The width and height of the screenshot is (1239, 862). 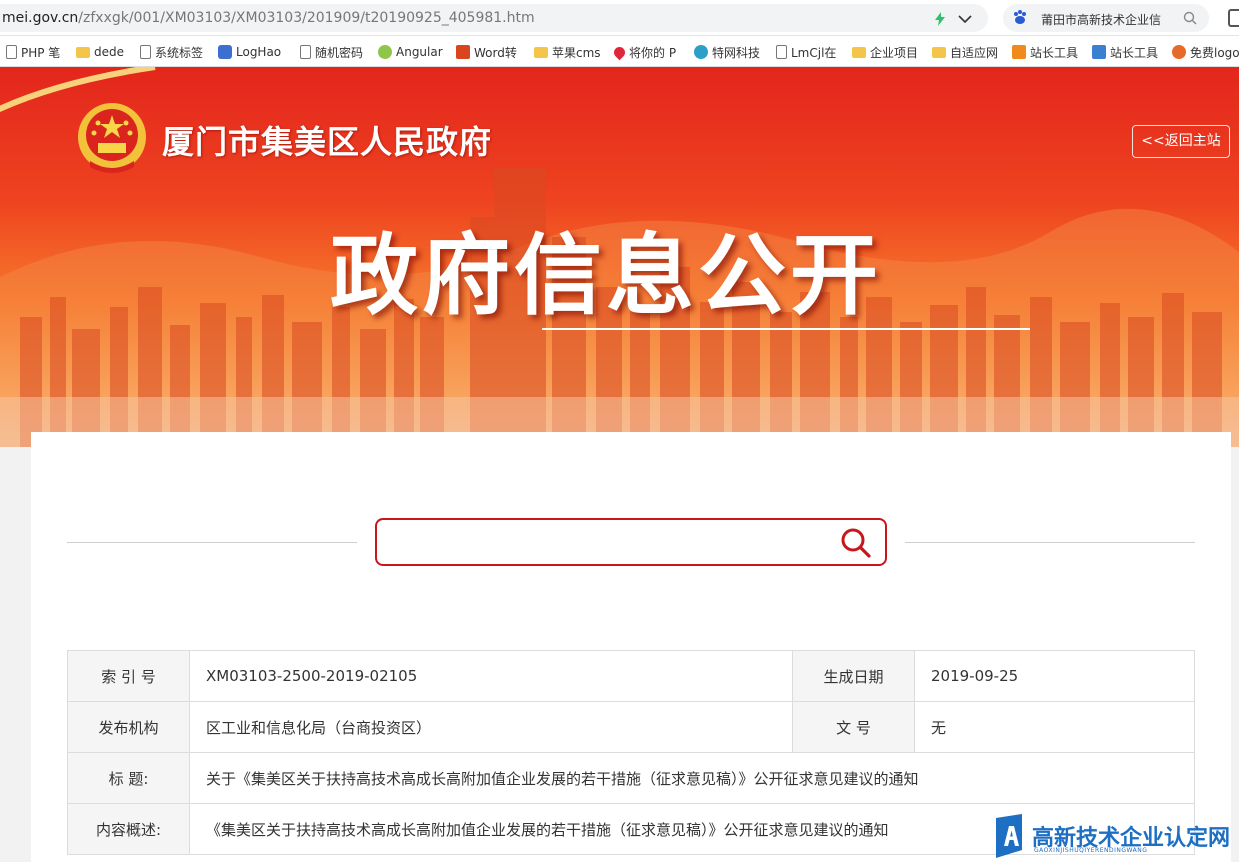 What do you see at coordinates (35, 52) in the screenshot?
I see `bookmark-php: PHP 笔` at bounding box center [35, 52].